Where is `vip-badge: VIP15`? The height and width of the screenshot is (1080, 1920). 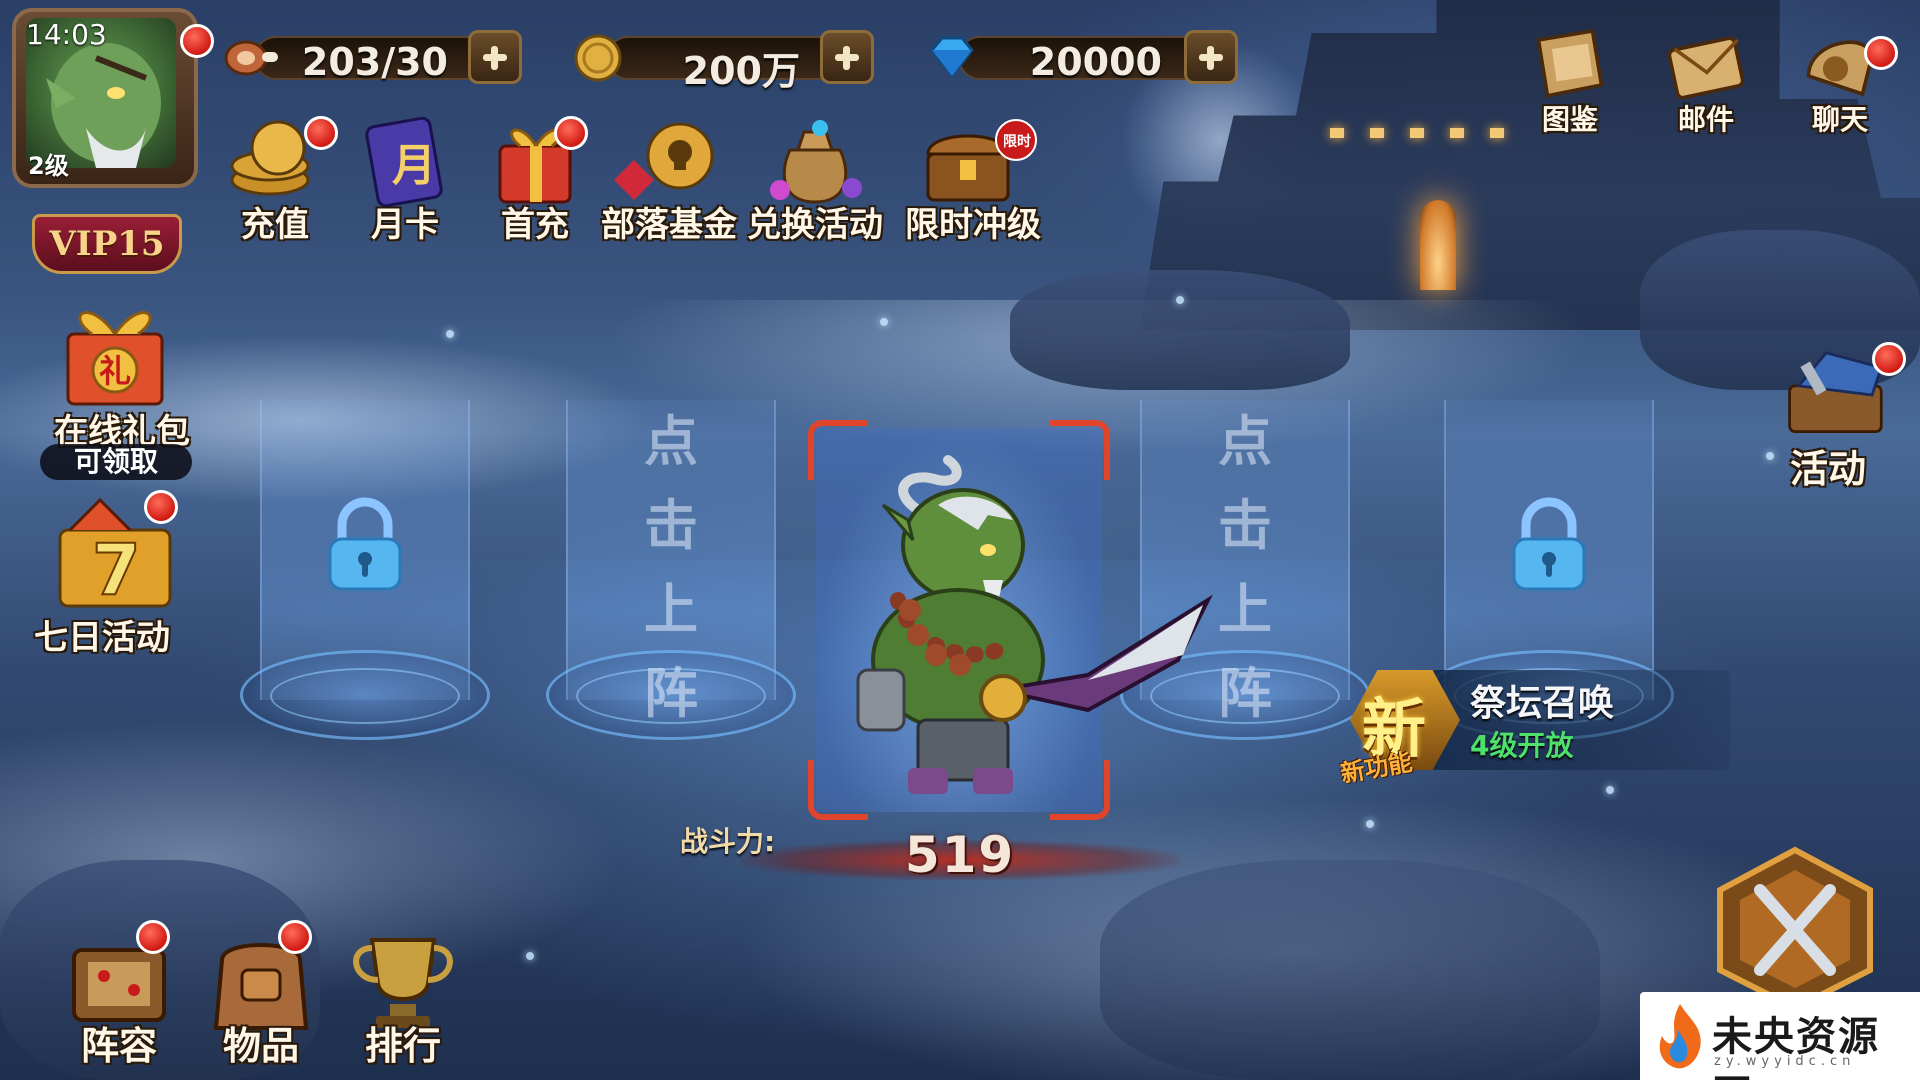 vip-badge: VIP15 is located at coordinates (107, 244).